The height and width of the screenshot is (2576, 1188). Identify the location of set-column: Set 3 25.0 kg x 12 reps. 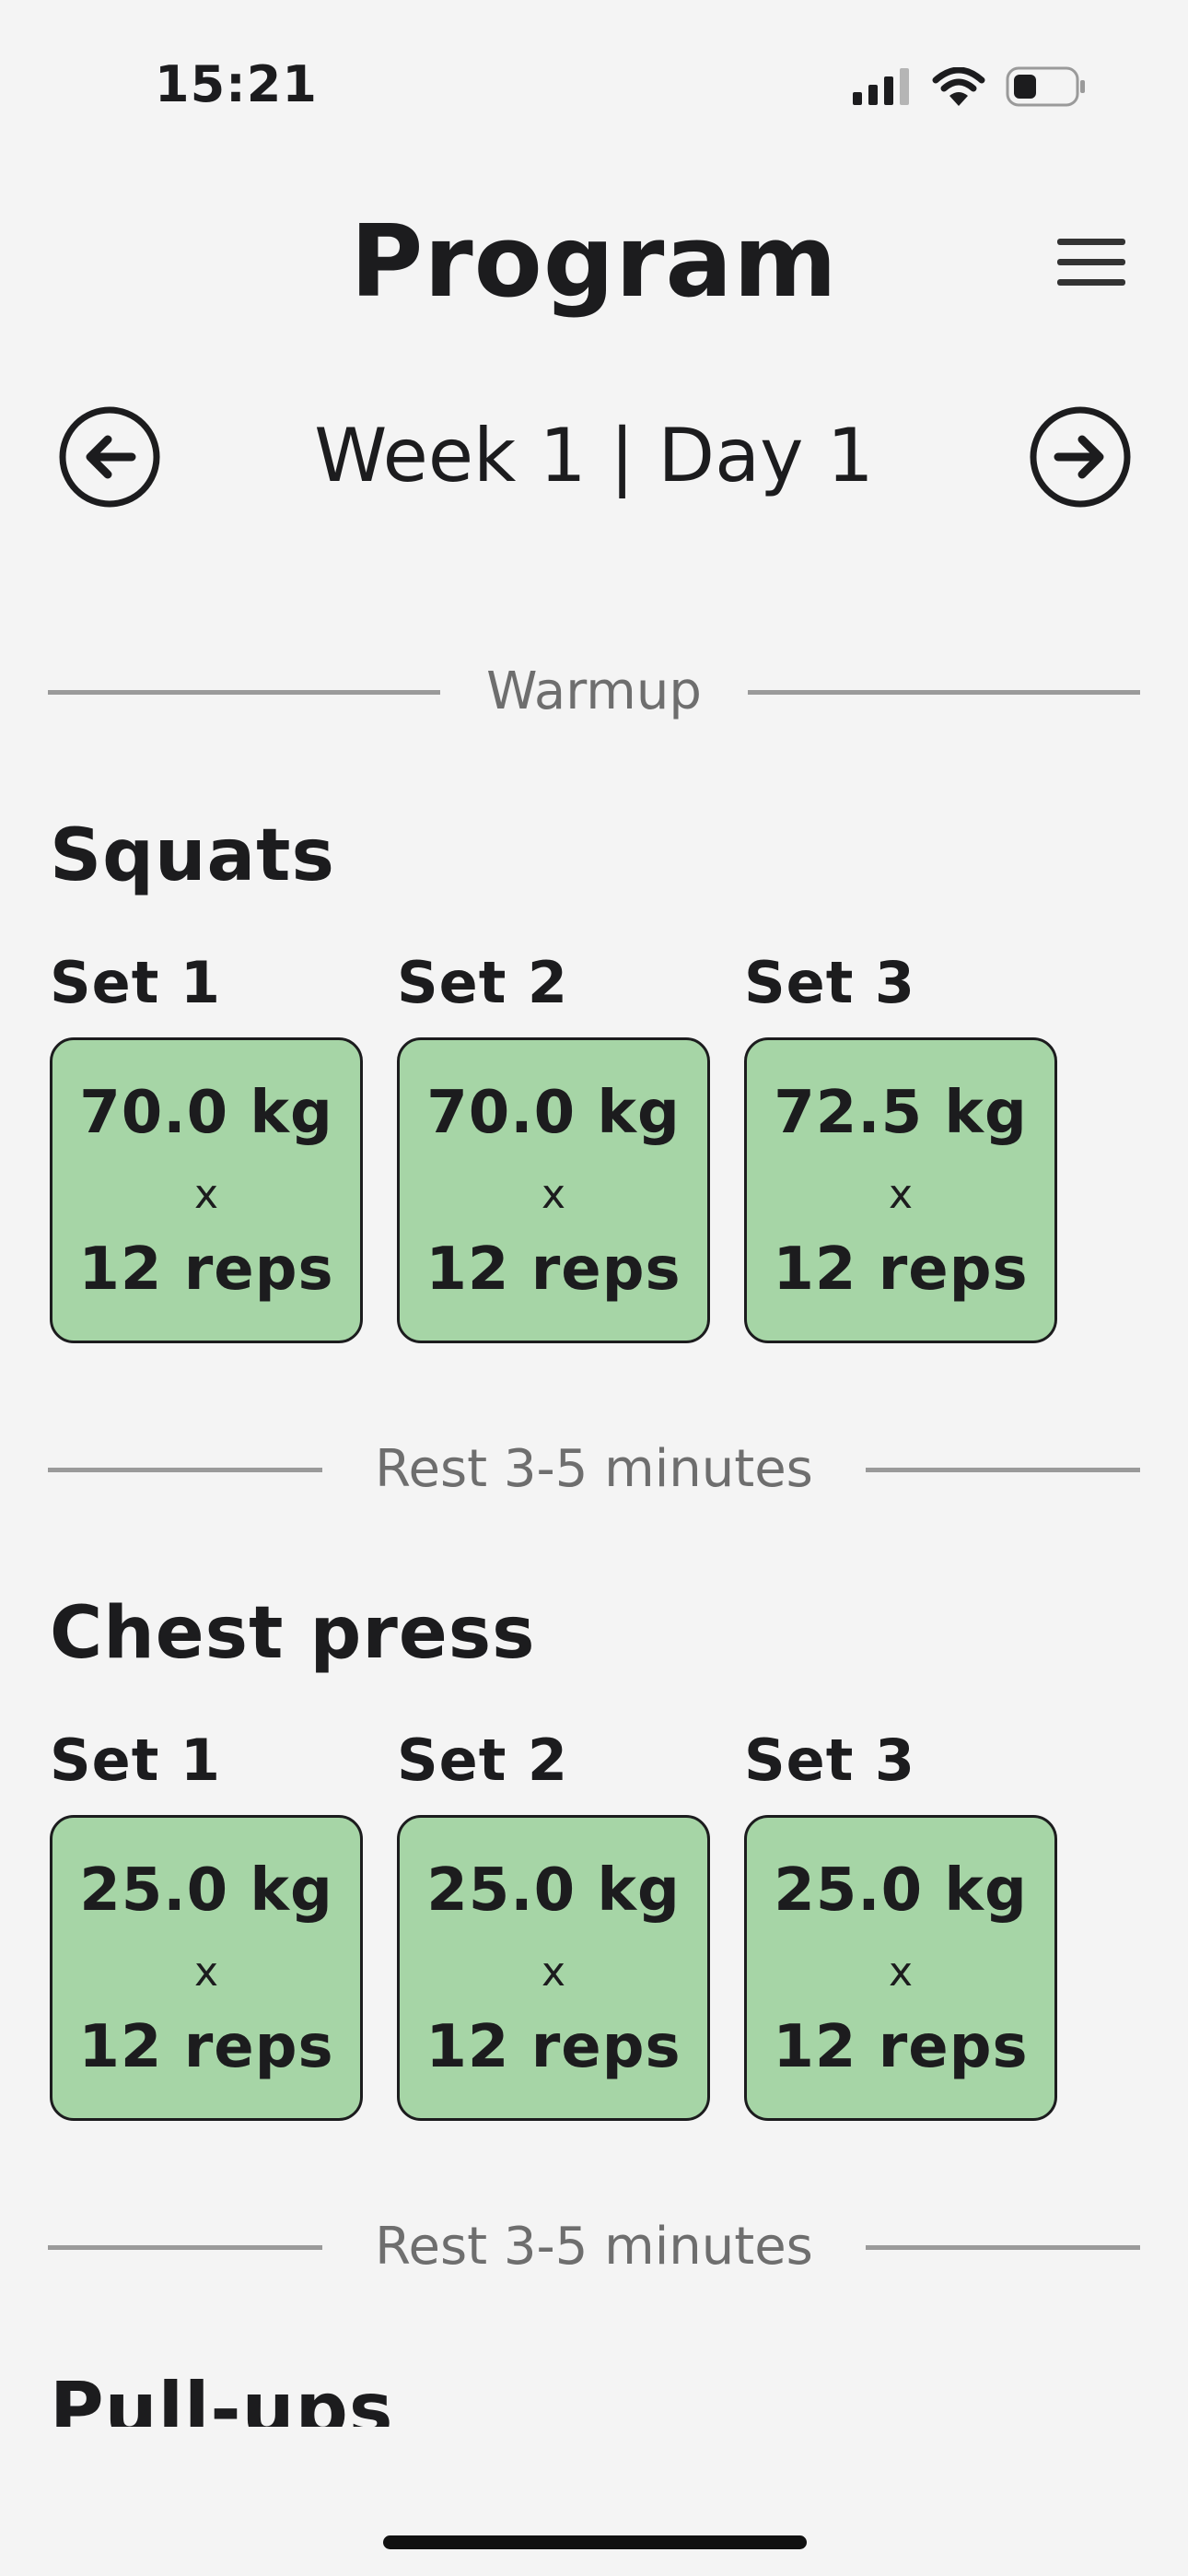
(903, 1924).